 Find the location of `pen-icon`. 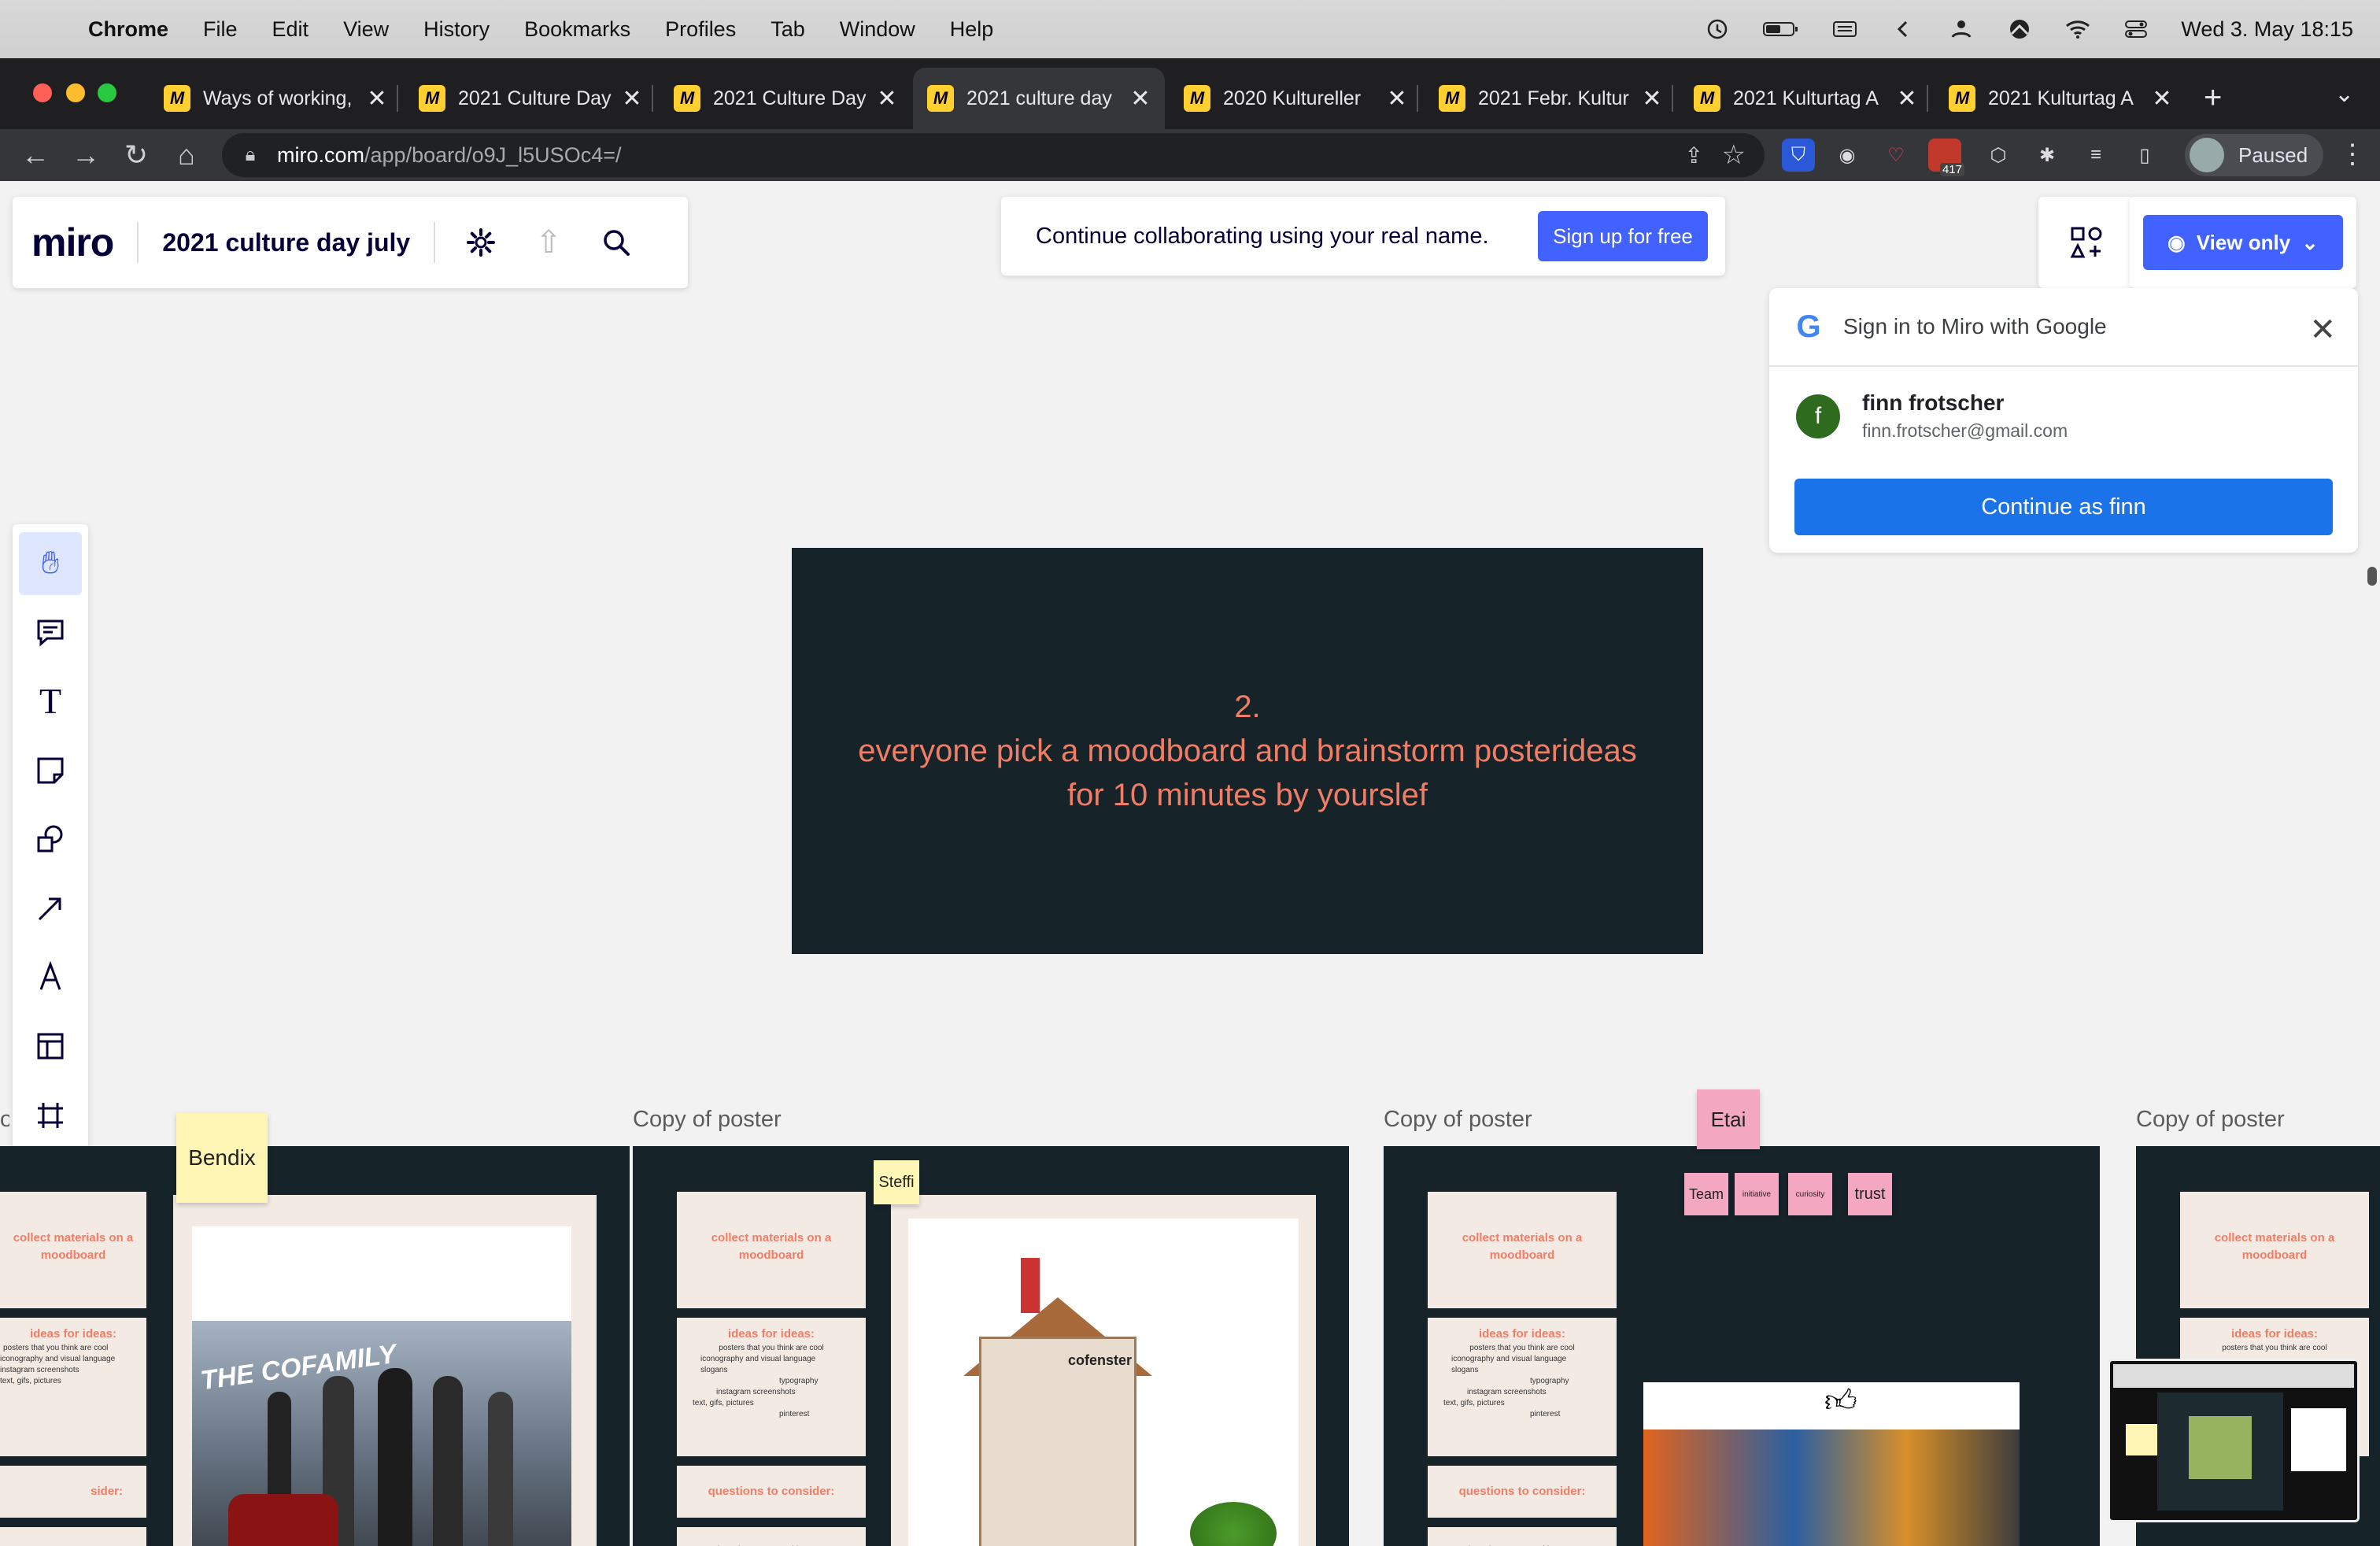

pen-icon is located at coordinates (50, 977).